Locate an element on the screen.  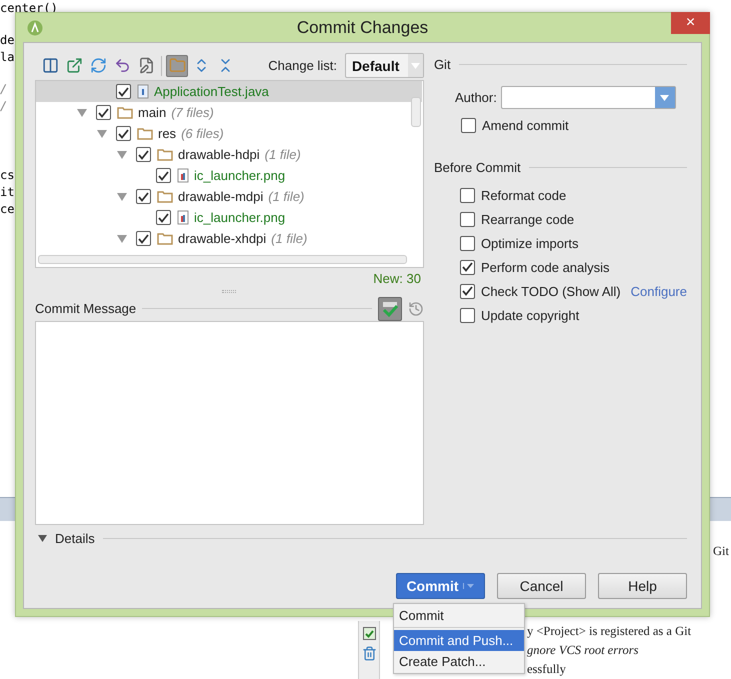
dialog-button: Cancel is located at coordinates (541, 586).